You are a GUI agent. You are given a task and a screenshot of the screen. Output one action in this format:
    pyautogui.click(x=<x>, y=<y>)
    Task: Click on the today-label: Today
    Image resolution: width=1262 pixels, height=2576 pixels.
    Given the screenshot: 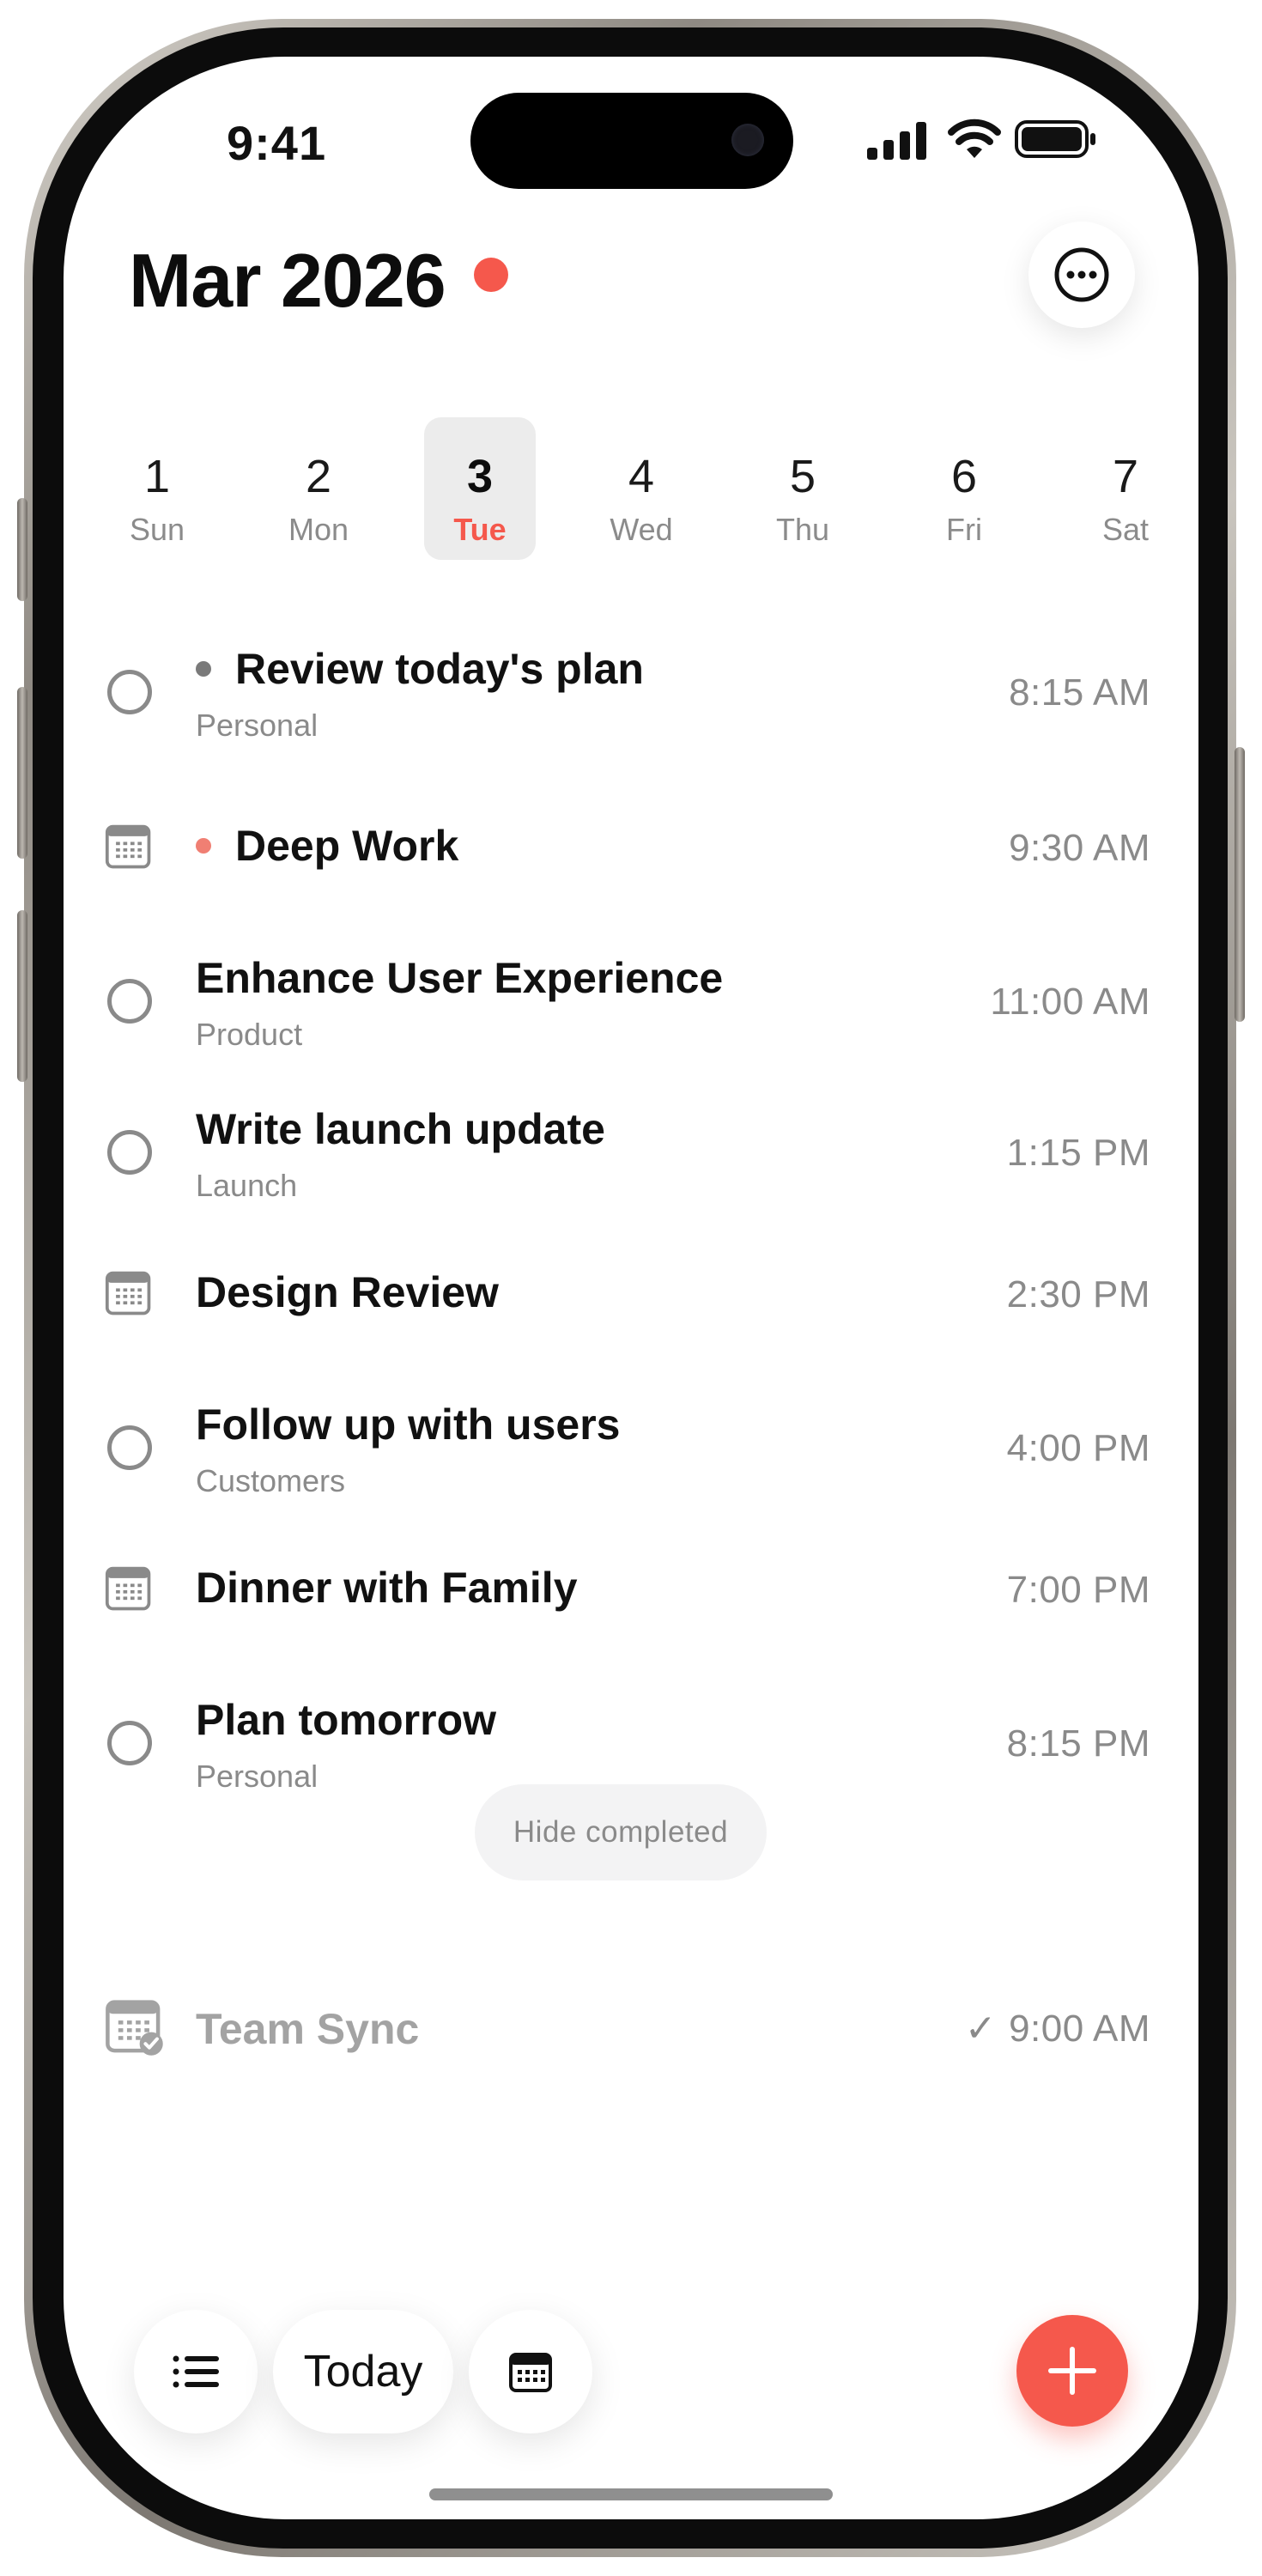 What is the action you would take?
    pyautogui.click(x=363, y=2372)
    